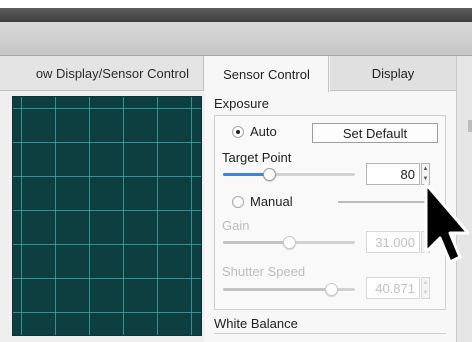 The width and height of the screenshot is (472, 342). I want to click on gain-input: 31.000, so click(393, 242).